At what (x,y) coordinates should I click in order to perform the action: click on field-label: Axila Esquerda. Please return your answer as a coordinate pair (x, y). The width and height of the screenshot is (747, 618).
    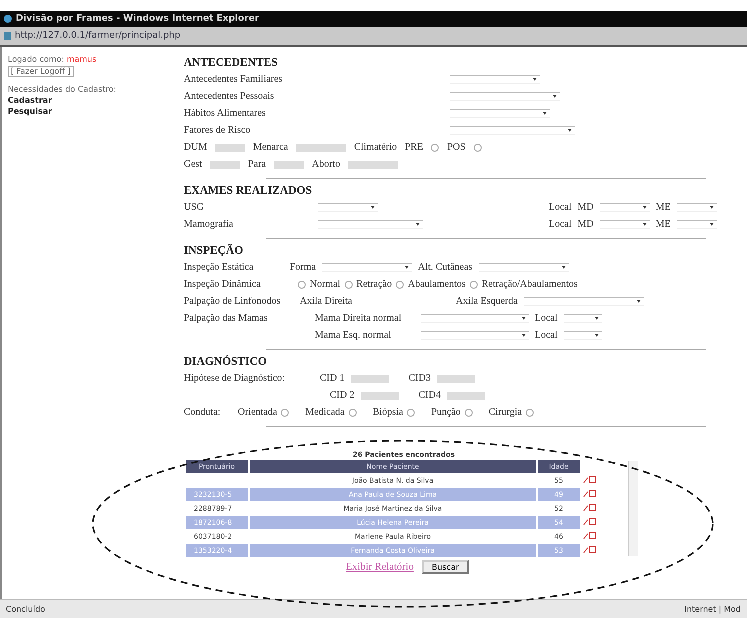
    Looking at the image, I should click on (487, 301).